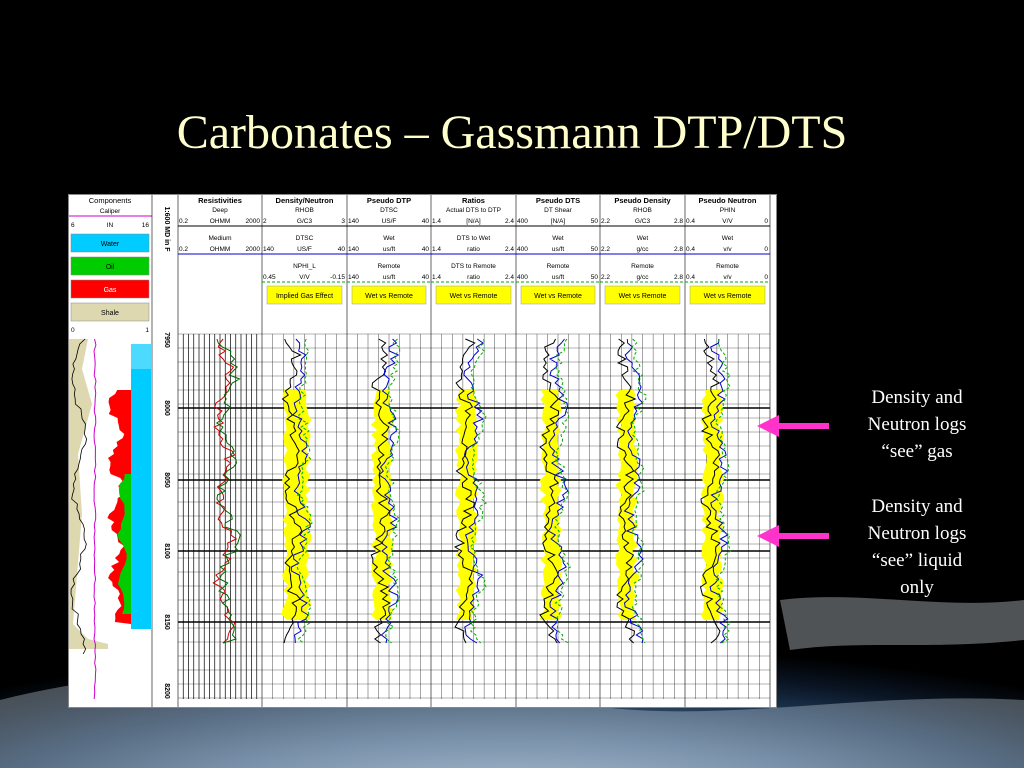 The width and height of the screenshot is (1024, 768). I want to click on scale-min: 2.2, so click(605, 249).